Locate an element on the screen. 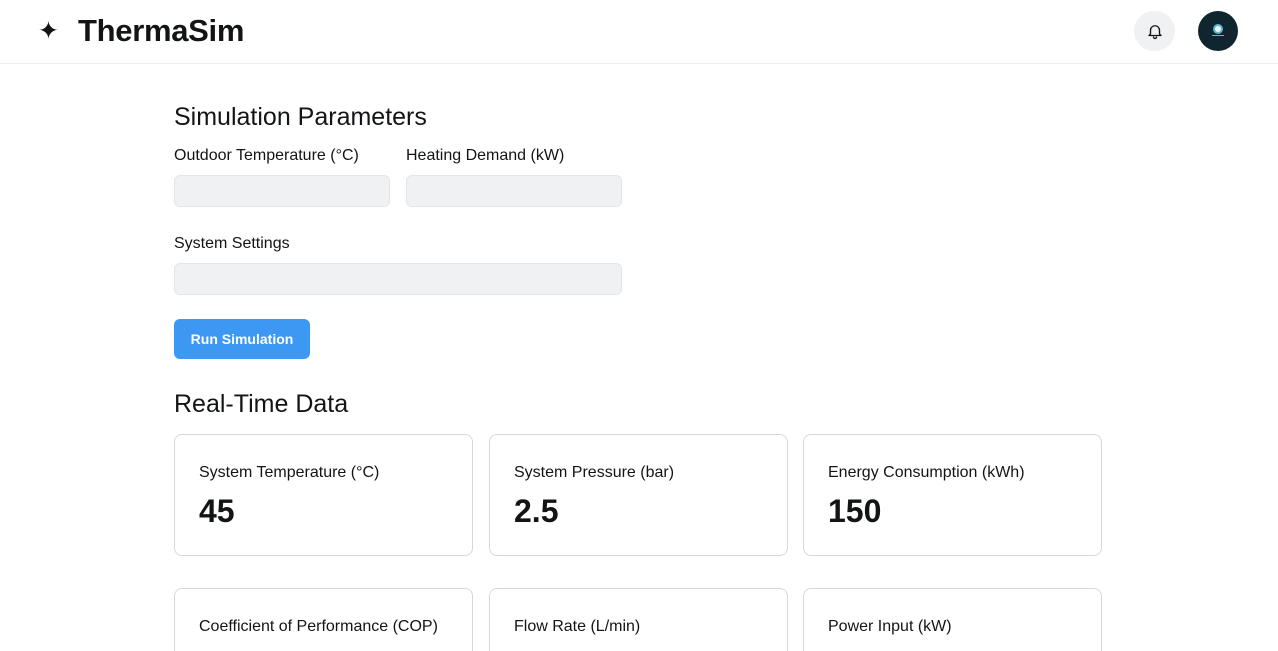 The image size is (1278, 651). app-title: ThermaSim is located at coordinates (161, 31).